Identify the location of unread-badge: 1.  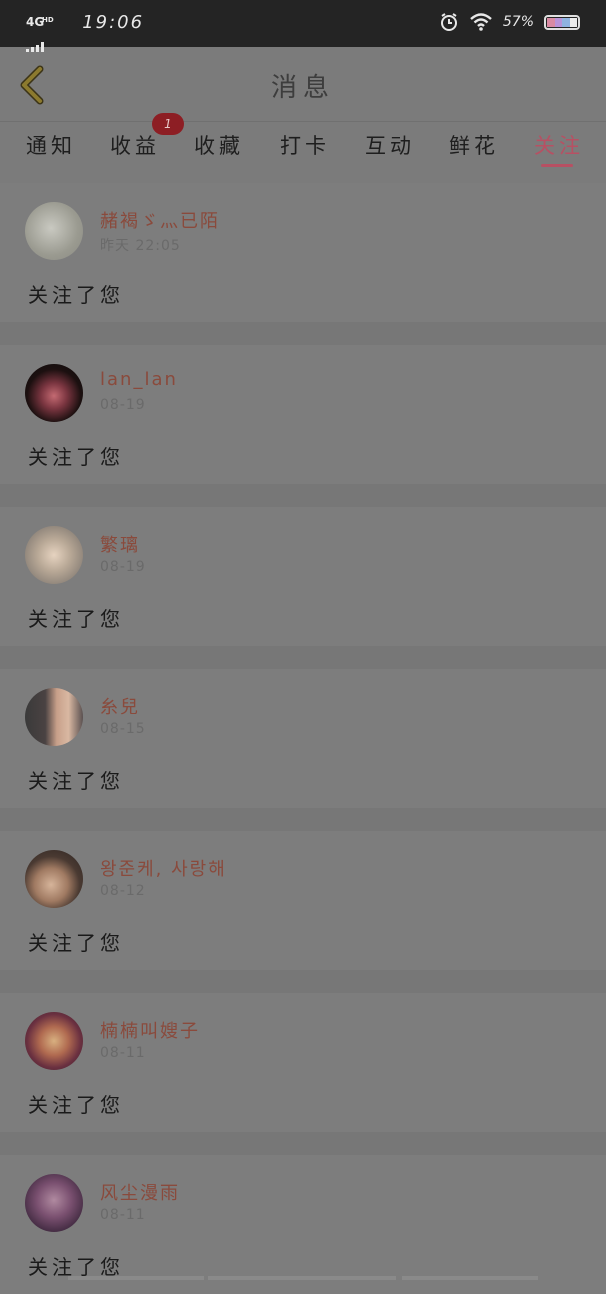
(168, 124).